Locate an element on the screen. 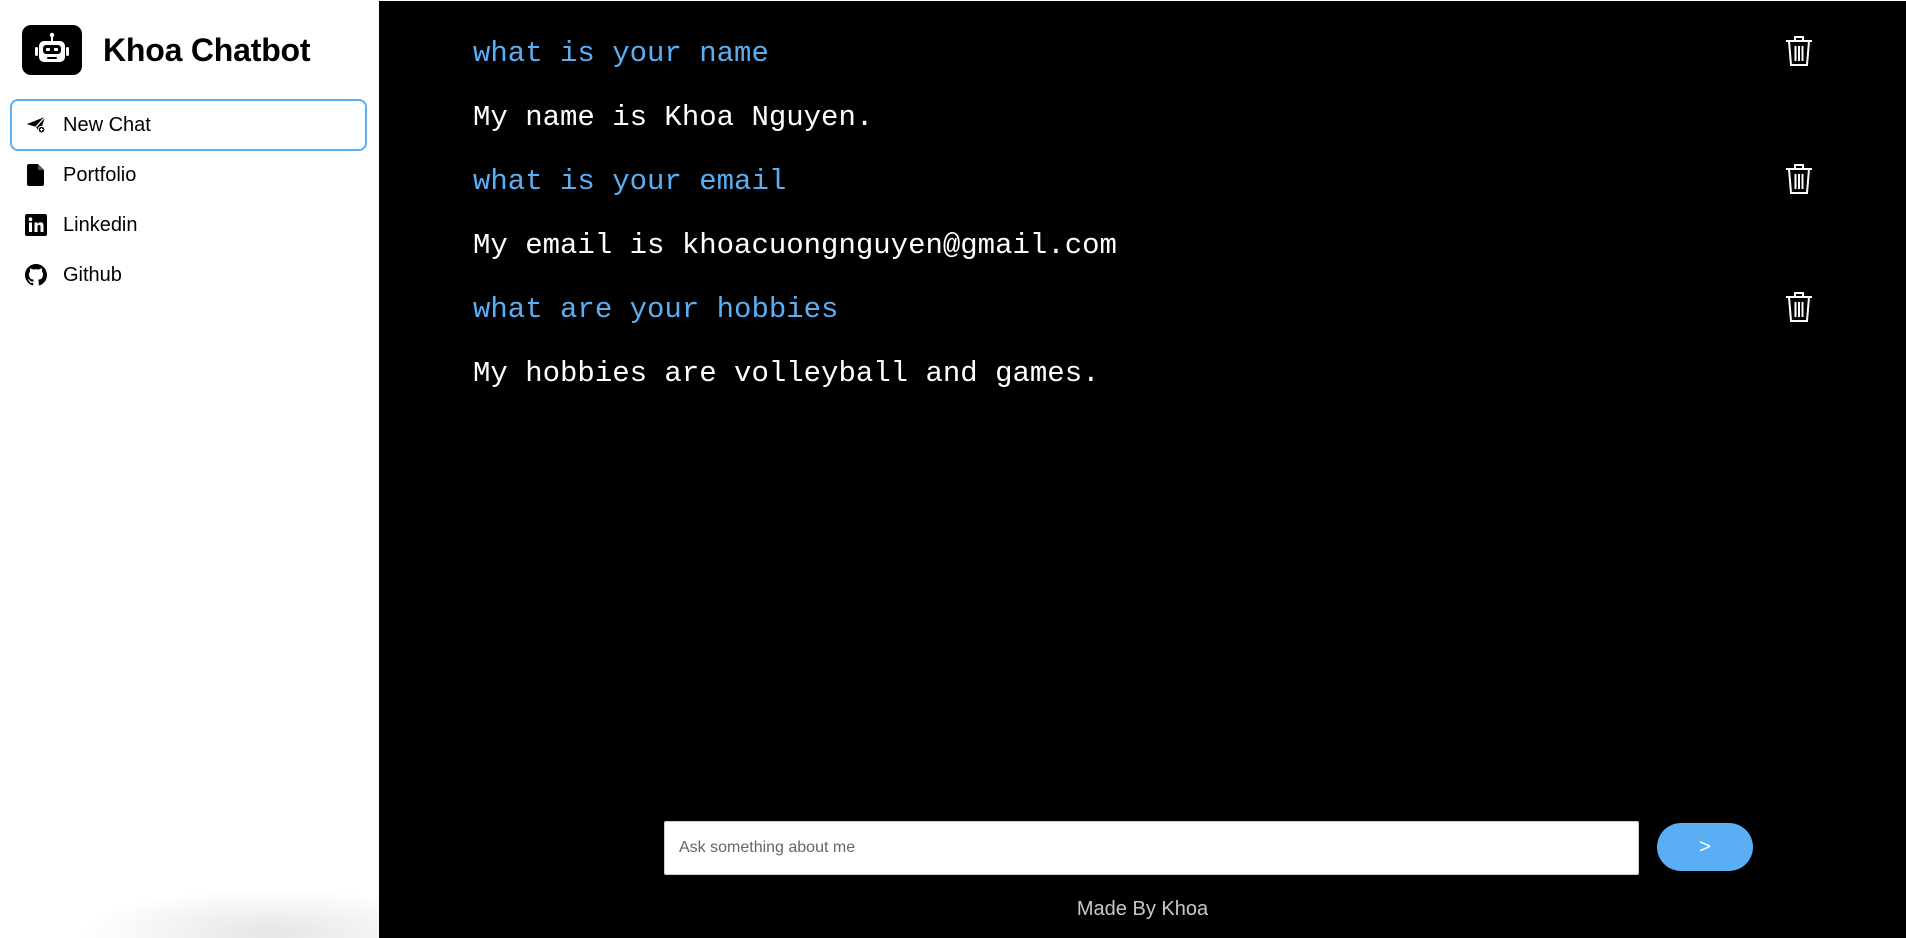 This screenshot has height=938, width=1906. user-question: what is your name is located at coordinates (621, 53).